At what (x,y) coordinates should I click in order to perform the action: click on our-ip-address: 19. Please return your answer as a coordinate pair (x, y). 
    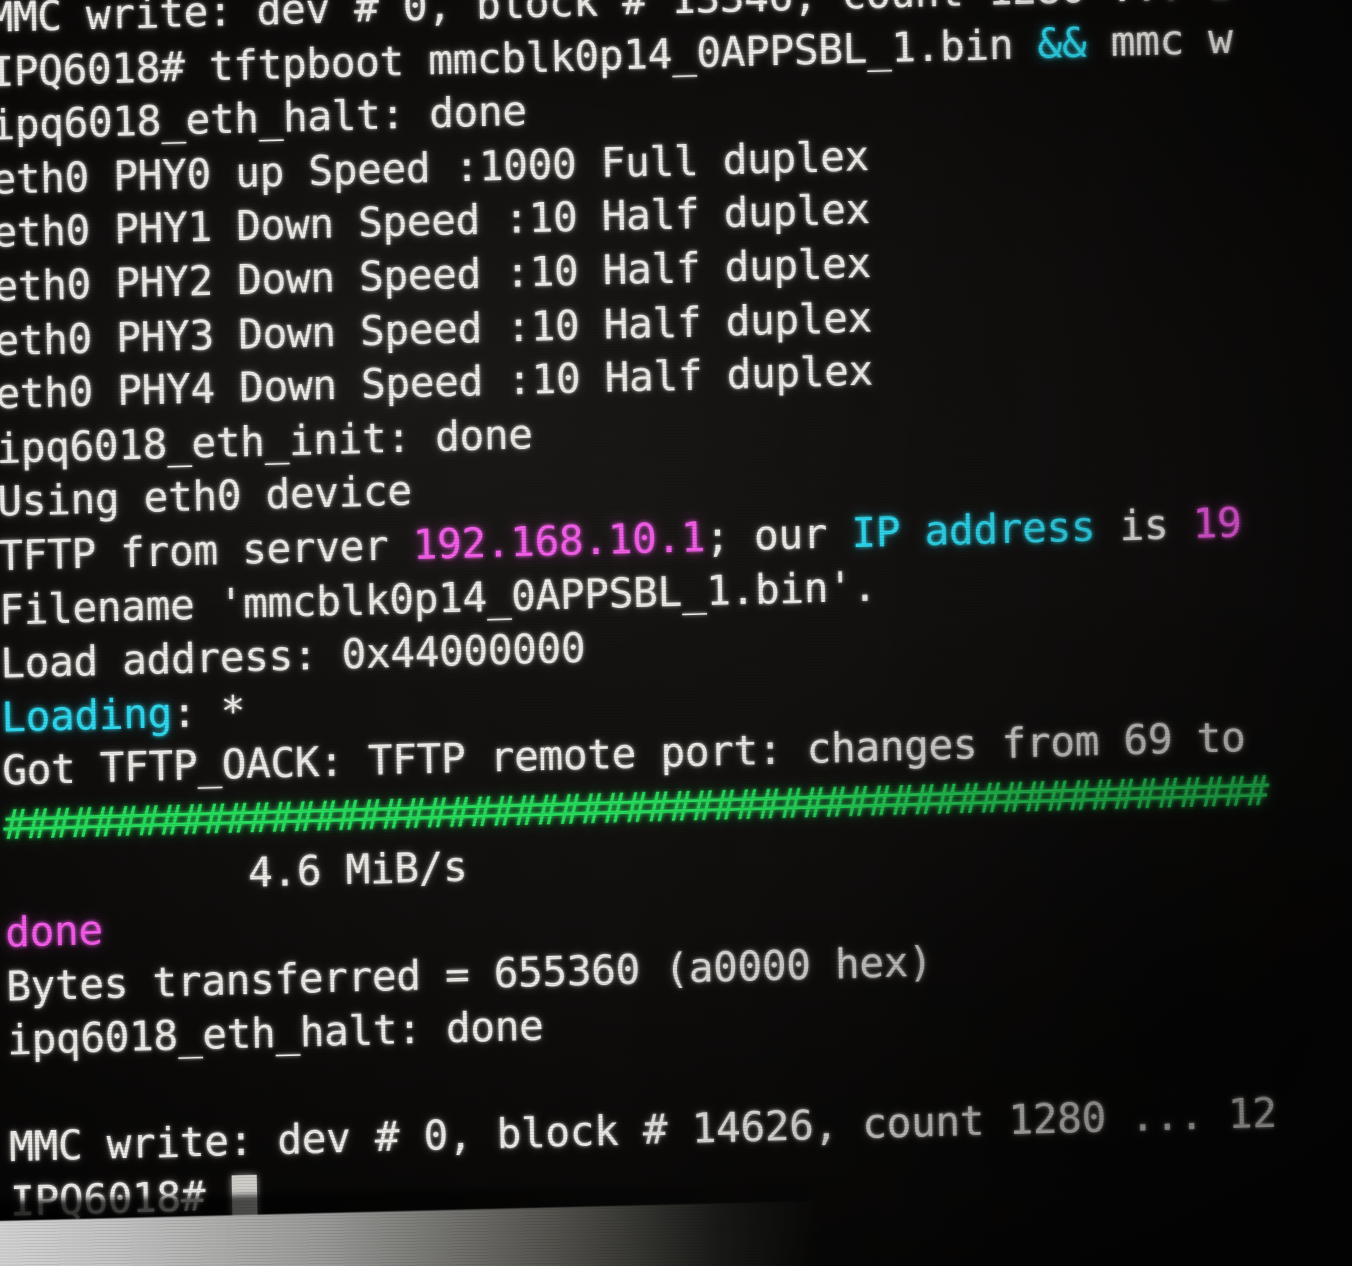
    Looking at the image, I should click on (1217, 523).